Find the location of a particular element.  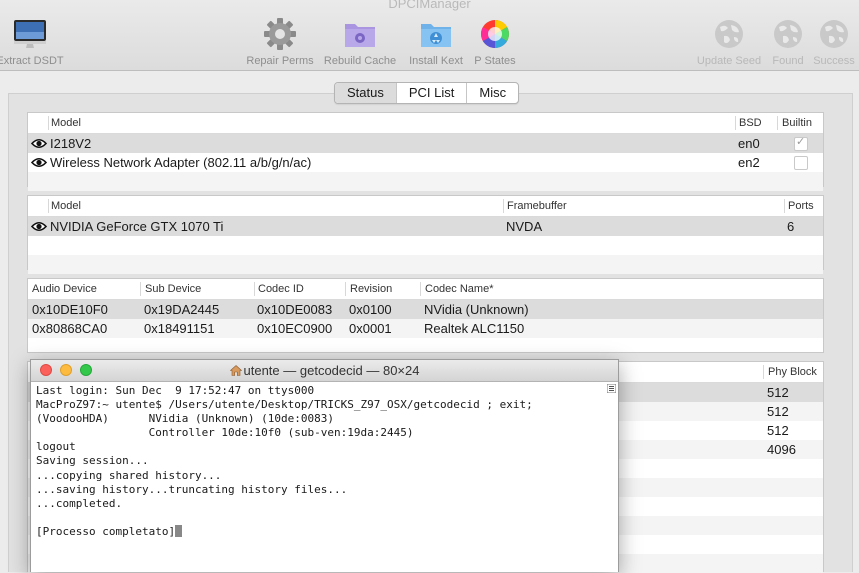

terminal-title: utente — getcodecid — 80×24 is located at coordinates (324, 370).